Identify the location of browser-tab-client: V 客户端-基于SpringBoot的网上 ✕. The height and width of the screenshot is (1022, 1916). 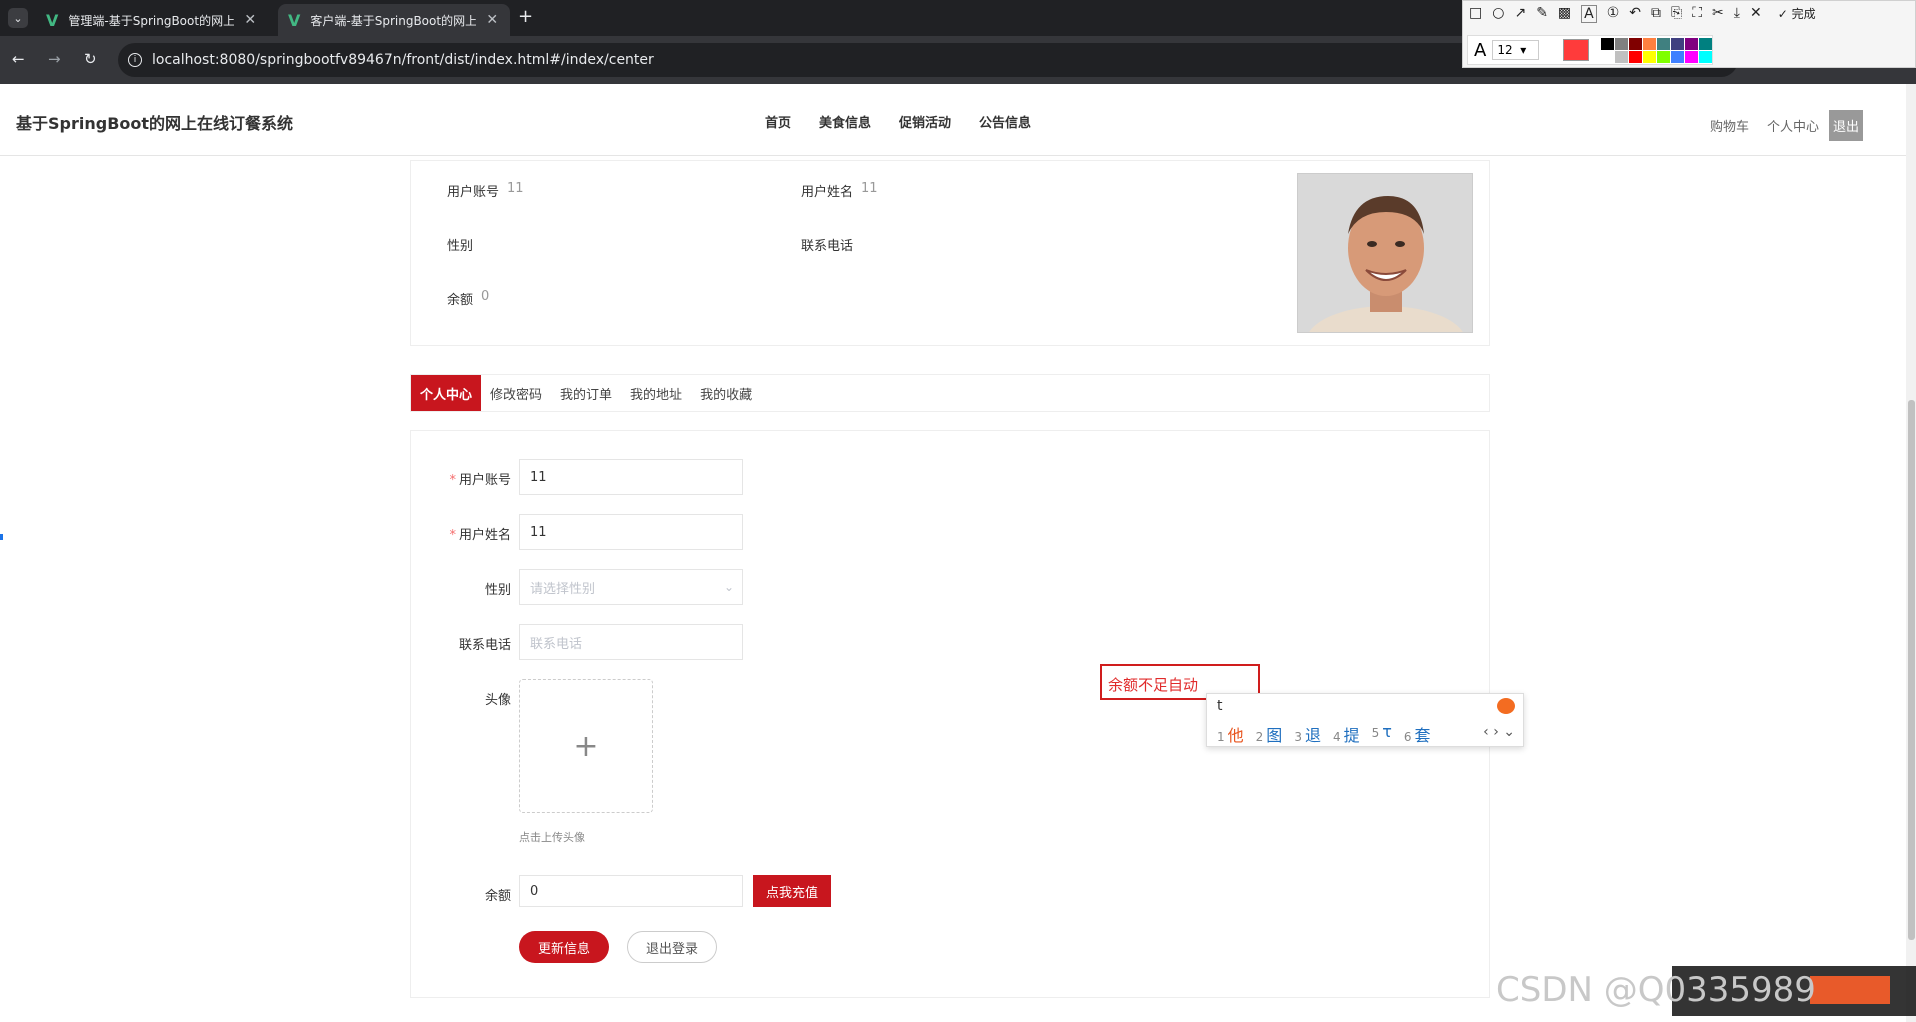
(394, 20).